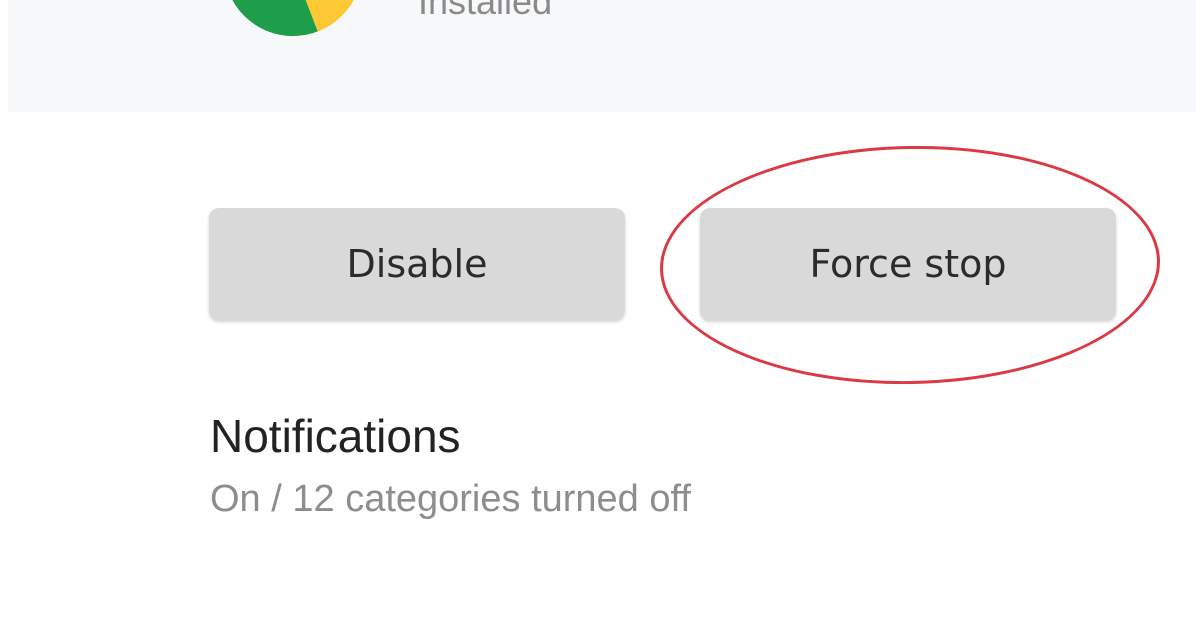 This screenshot has height=628, width=1196. Describe the element at coordinates (293, 18) in the screenshot. I see `chrome-app-icon` at that location.